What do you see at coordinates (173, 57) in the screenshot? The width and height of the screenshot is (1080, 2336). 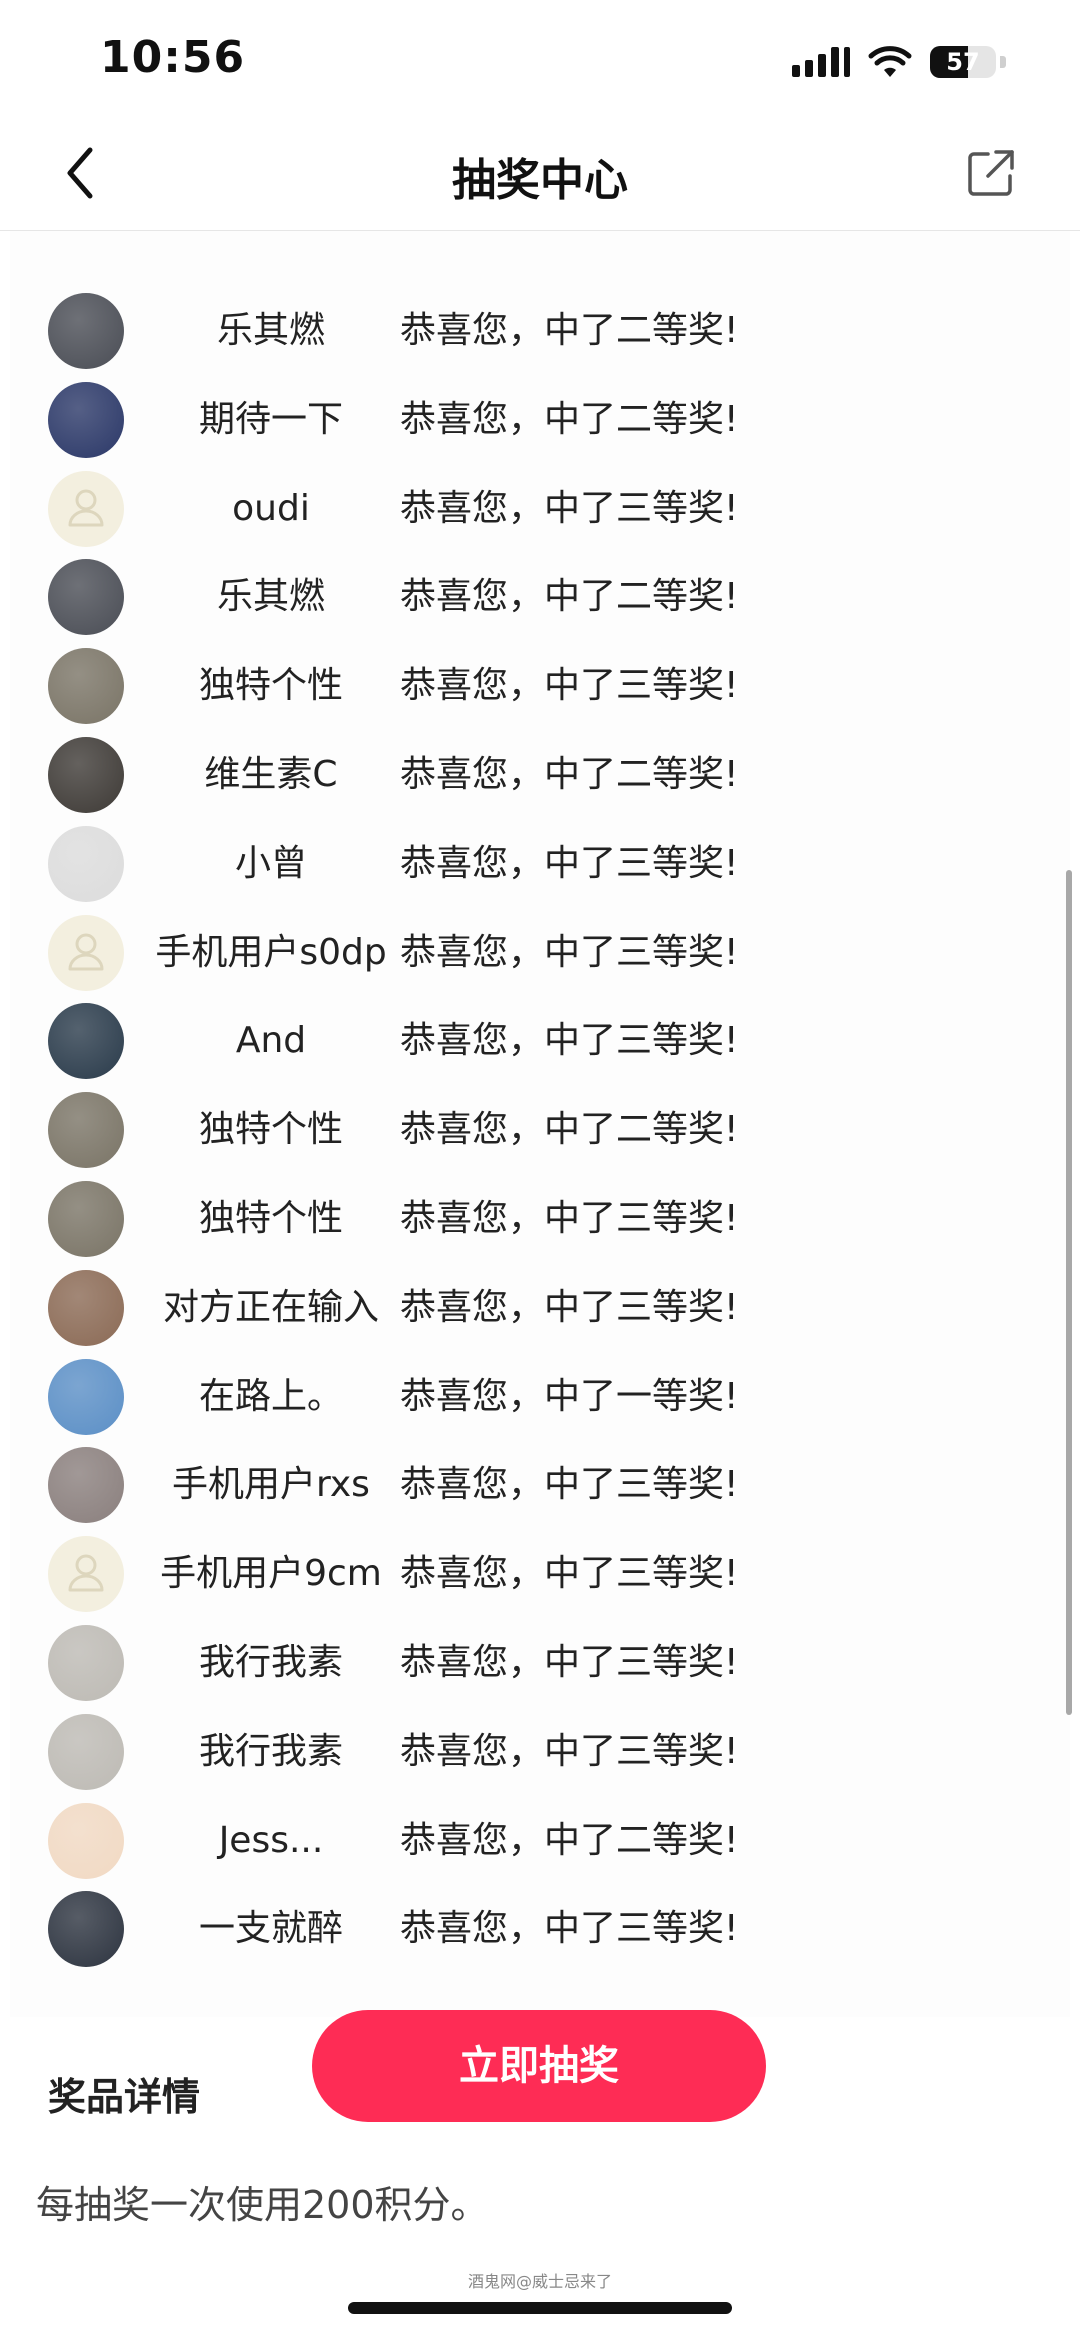 I see `status-time: 10:56` at bounding box center [173, 57].